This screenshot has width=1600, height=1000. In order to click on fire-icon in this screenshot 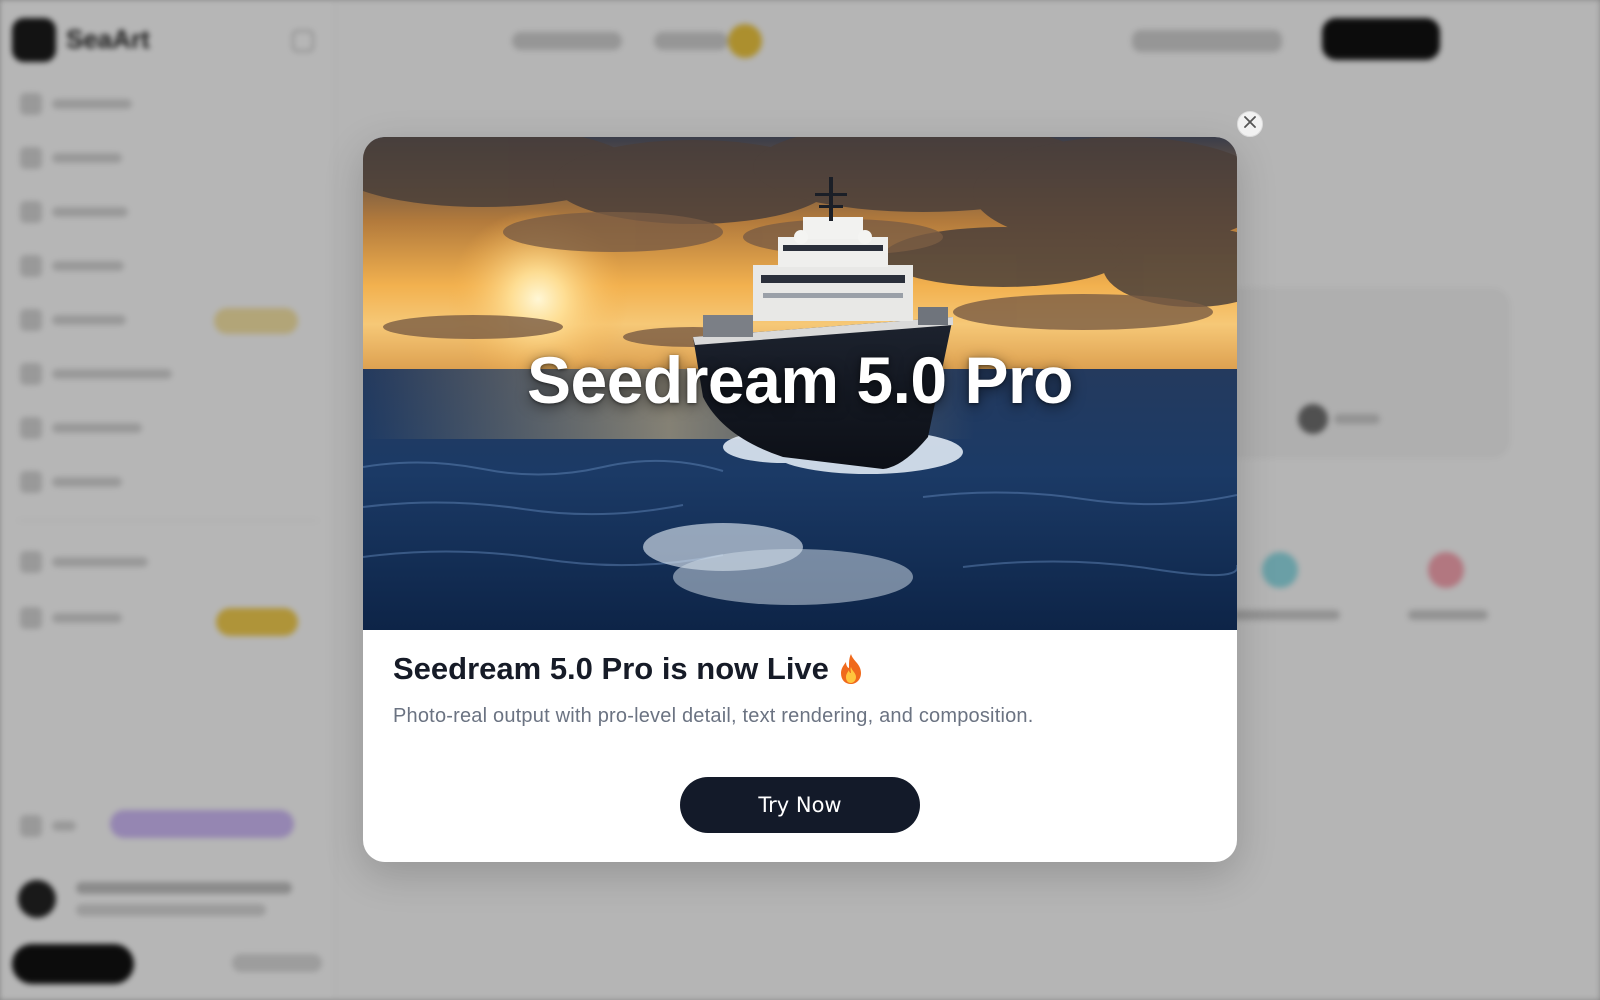, I will do `click(851, 669)`.